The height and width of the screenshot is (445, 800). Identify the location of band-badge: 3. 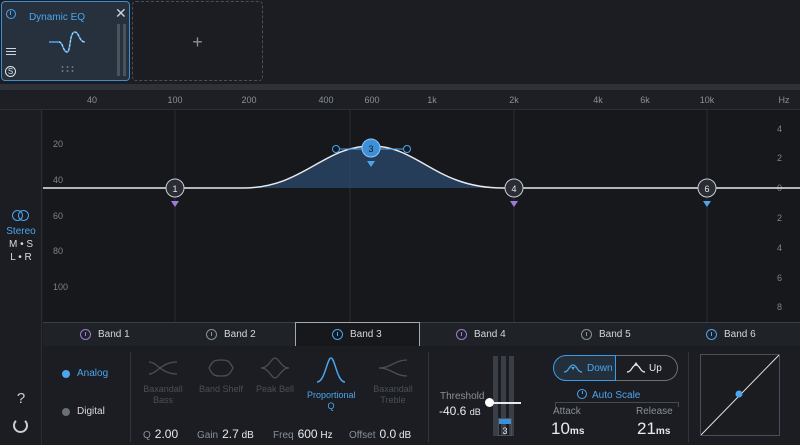
(505, 427).